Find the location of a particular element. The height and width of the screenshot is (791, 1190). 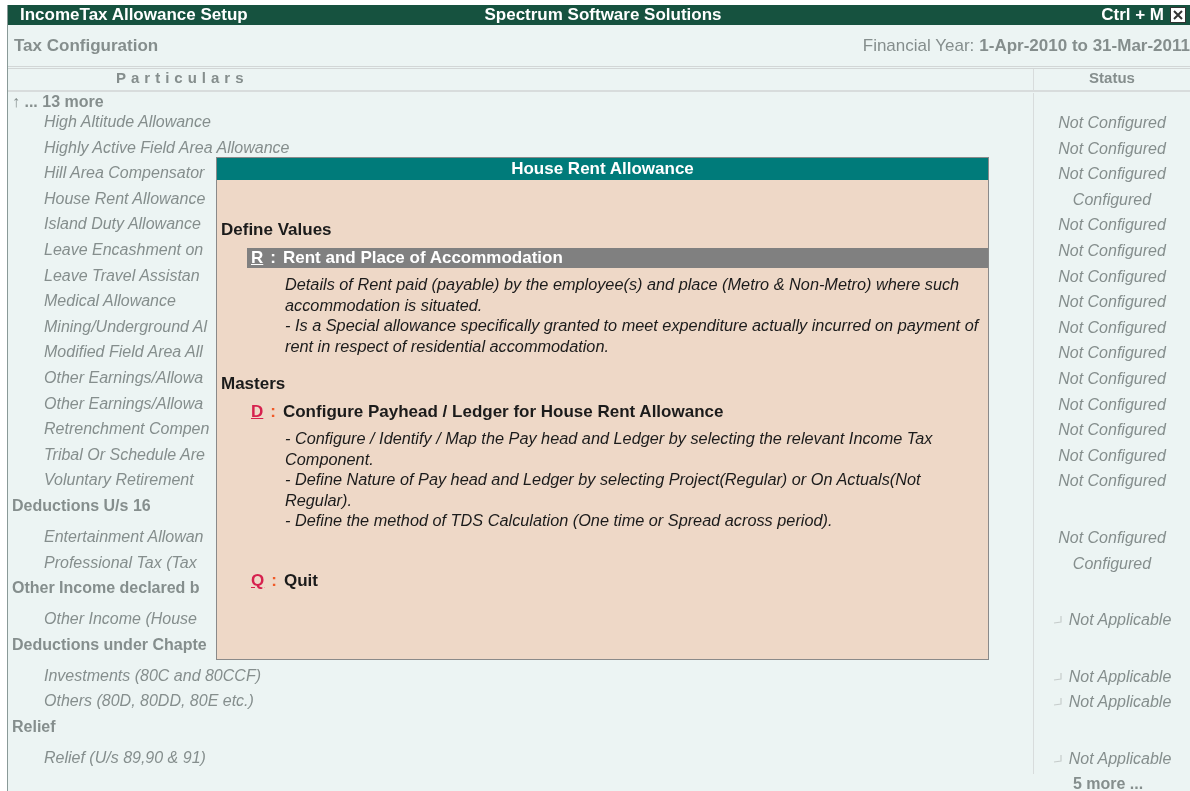

row-label: Other Income (House is located at coordinates (120, 619).